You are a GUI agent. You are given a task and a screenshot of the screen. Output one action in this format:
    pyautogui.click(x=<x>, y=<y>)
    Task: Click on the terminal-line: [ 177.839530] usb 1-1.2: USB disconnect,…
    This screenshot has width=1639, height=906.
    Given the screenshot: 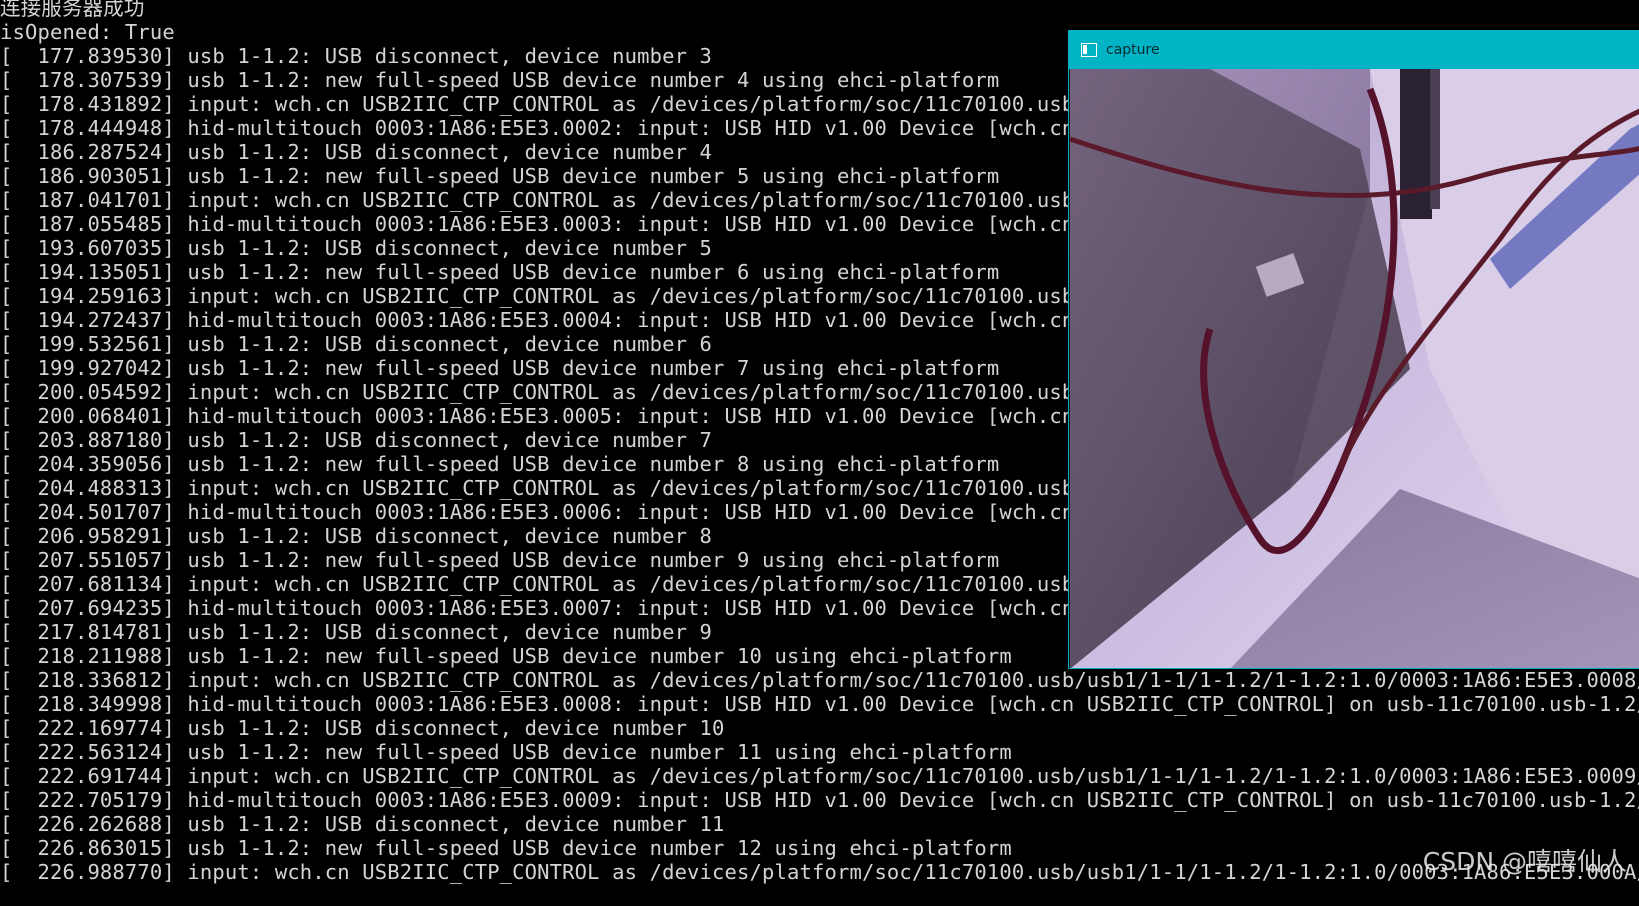 What is the action you would take?
    pyautogui.click(x=356, y=56)
    